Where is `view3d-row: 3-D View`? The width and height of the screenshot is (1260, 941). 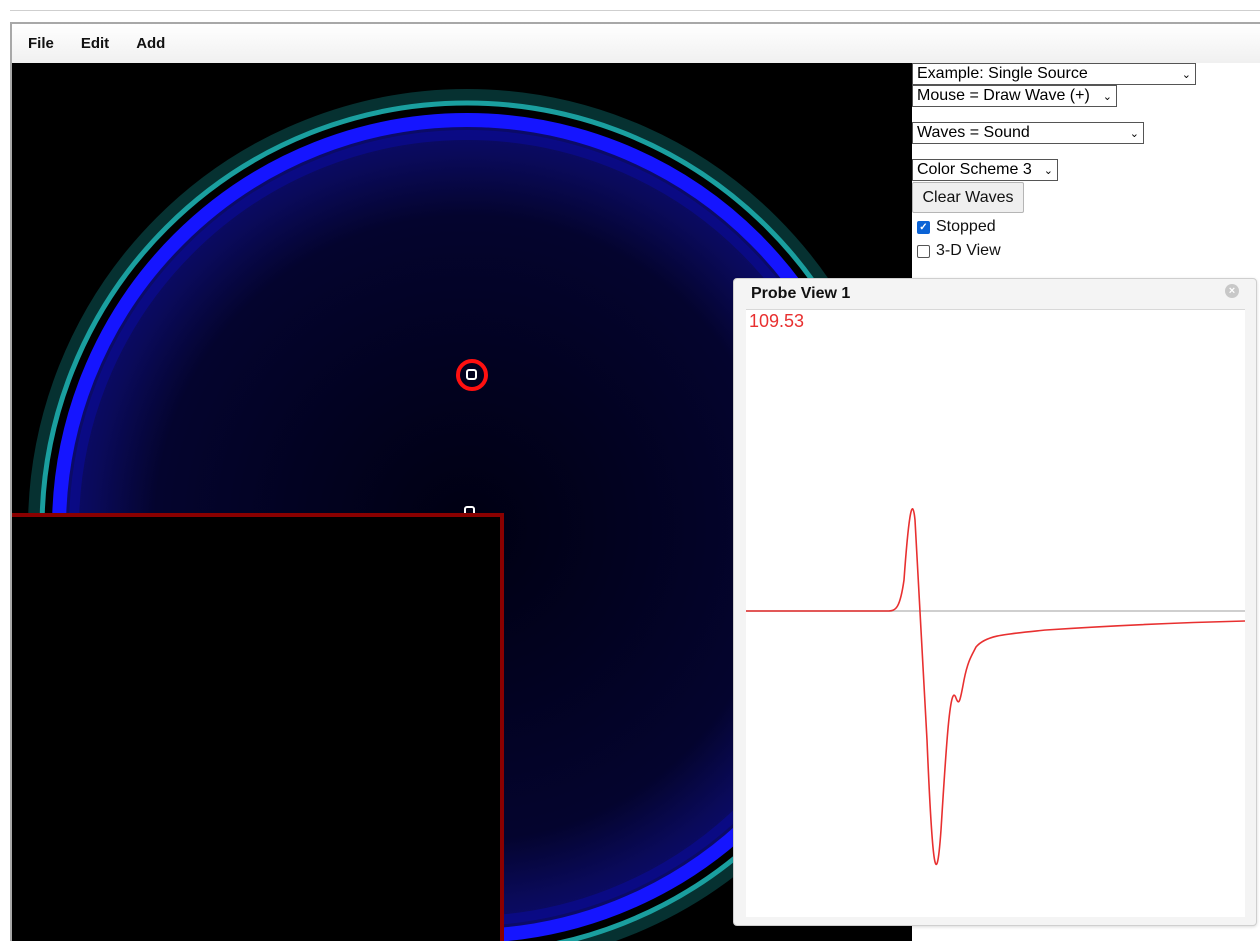
view3d-row: 3-D View is located at coordinates (959, 251).